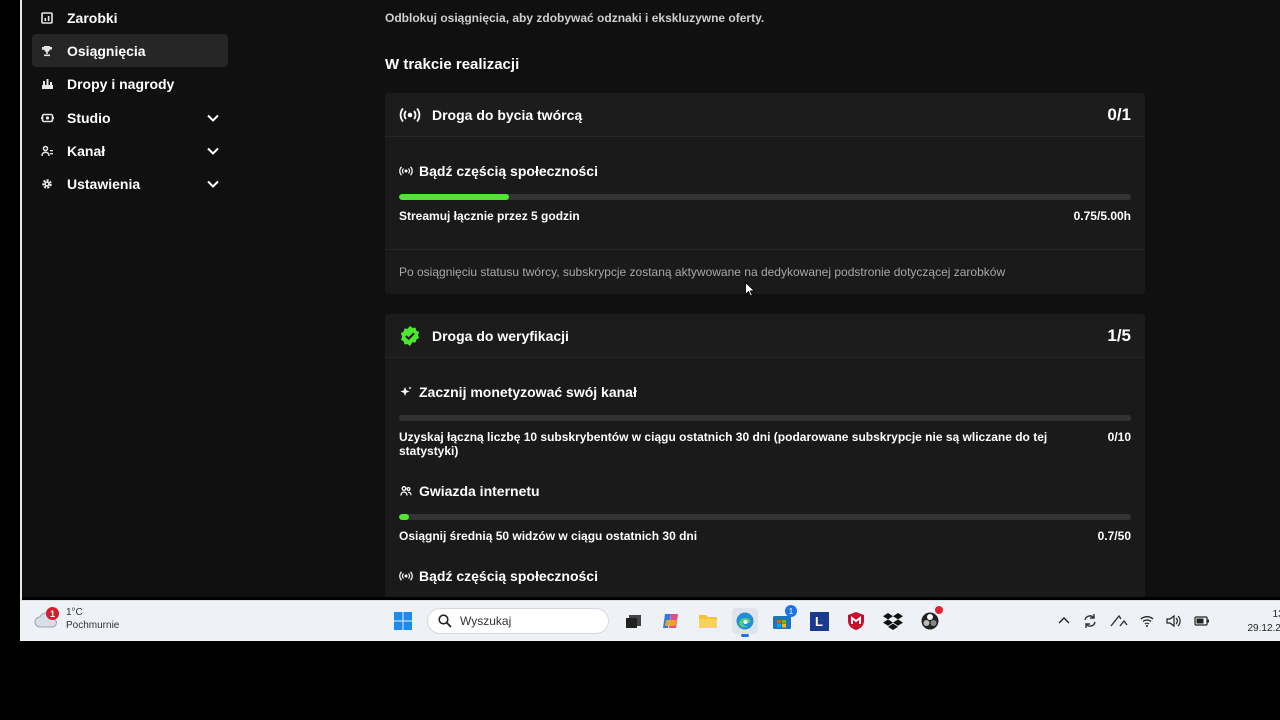 The width and height of the screenshot is (1280, 720). I want to click on taskbar: 1°C Pochmurnie 1 Wyszukaj 1 L 1 29.12.2, so click(650, 620).